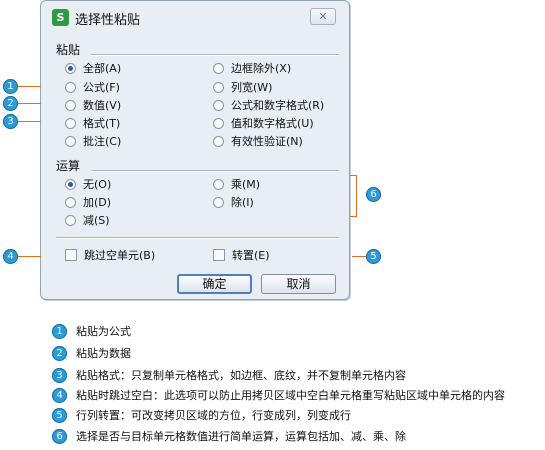  I want to click on ok-button: 确定, so click(214, 284).